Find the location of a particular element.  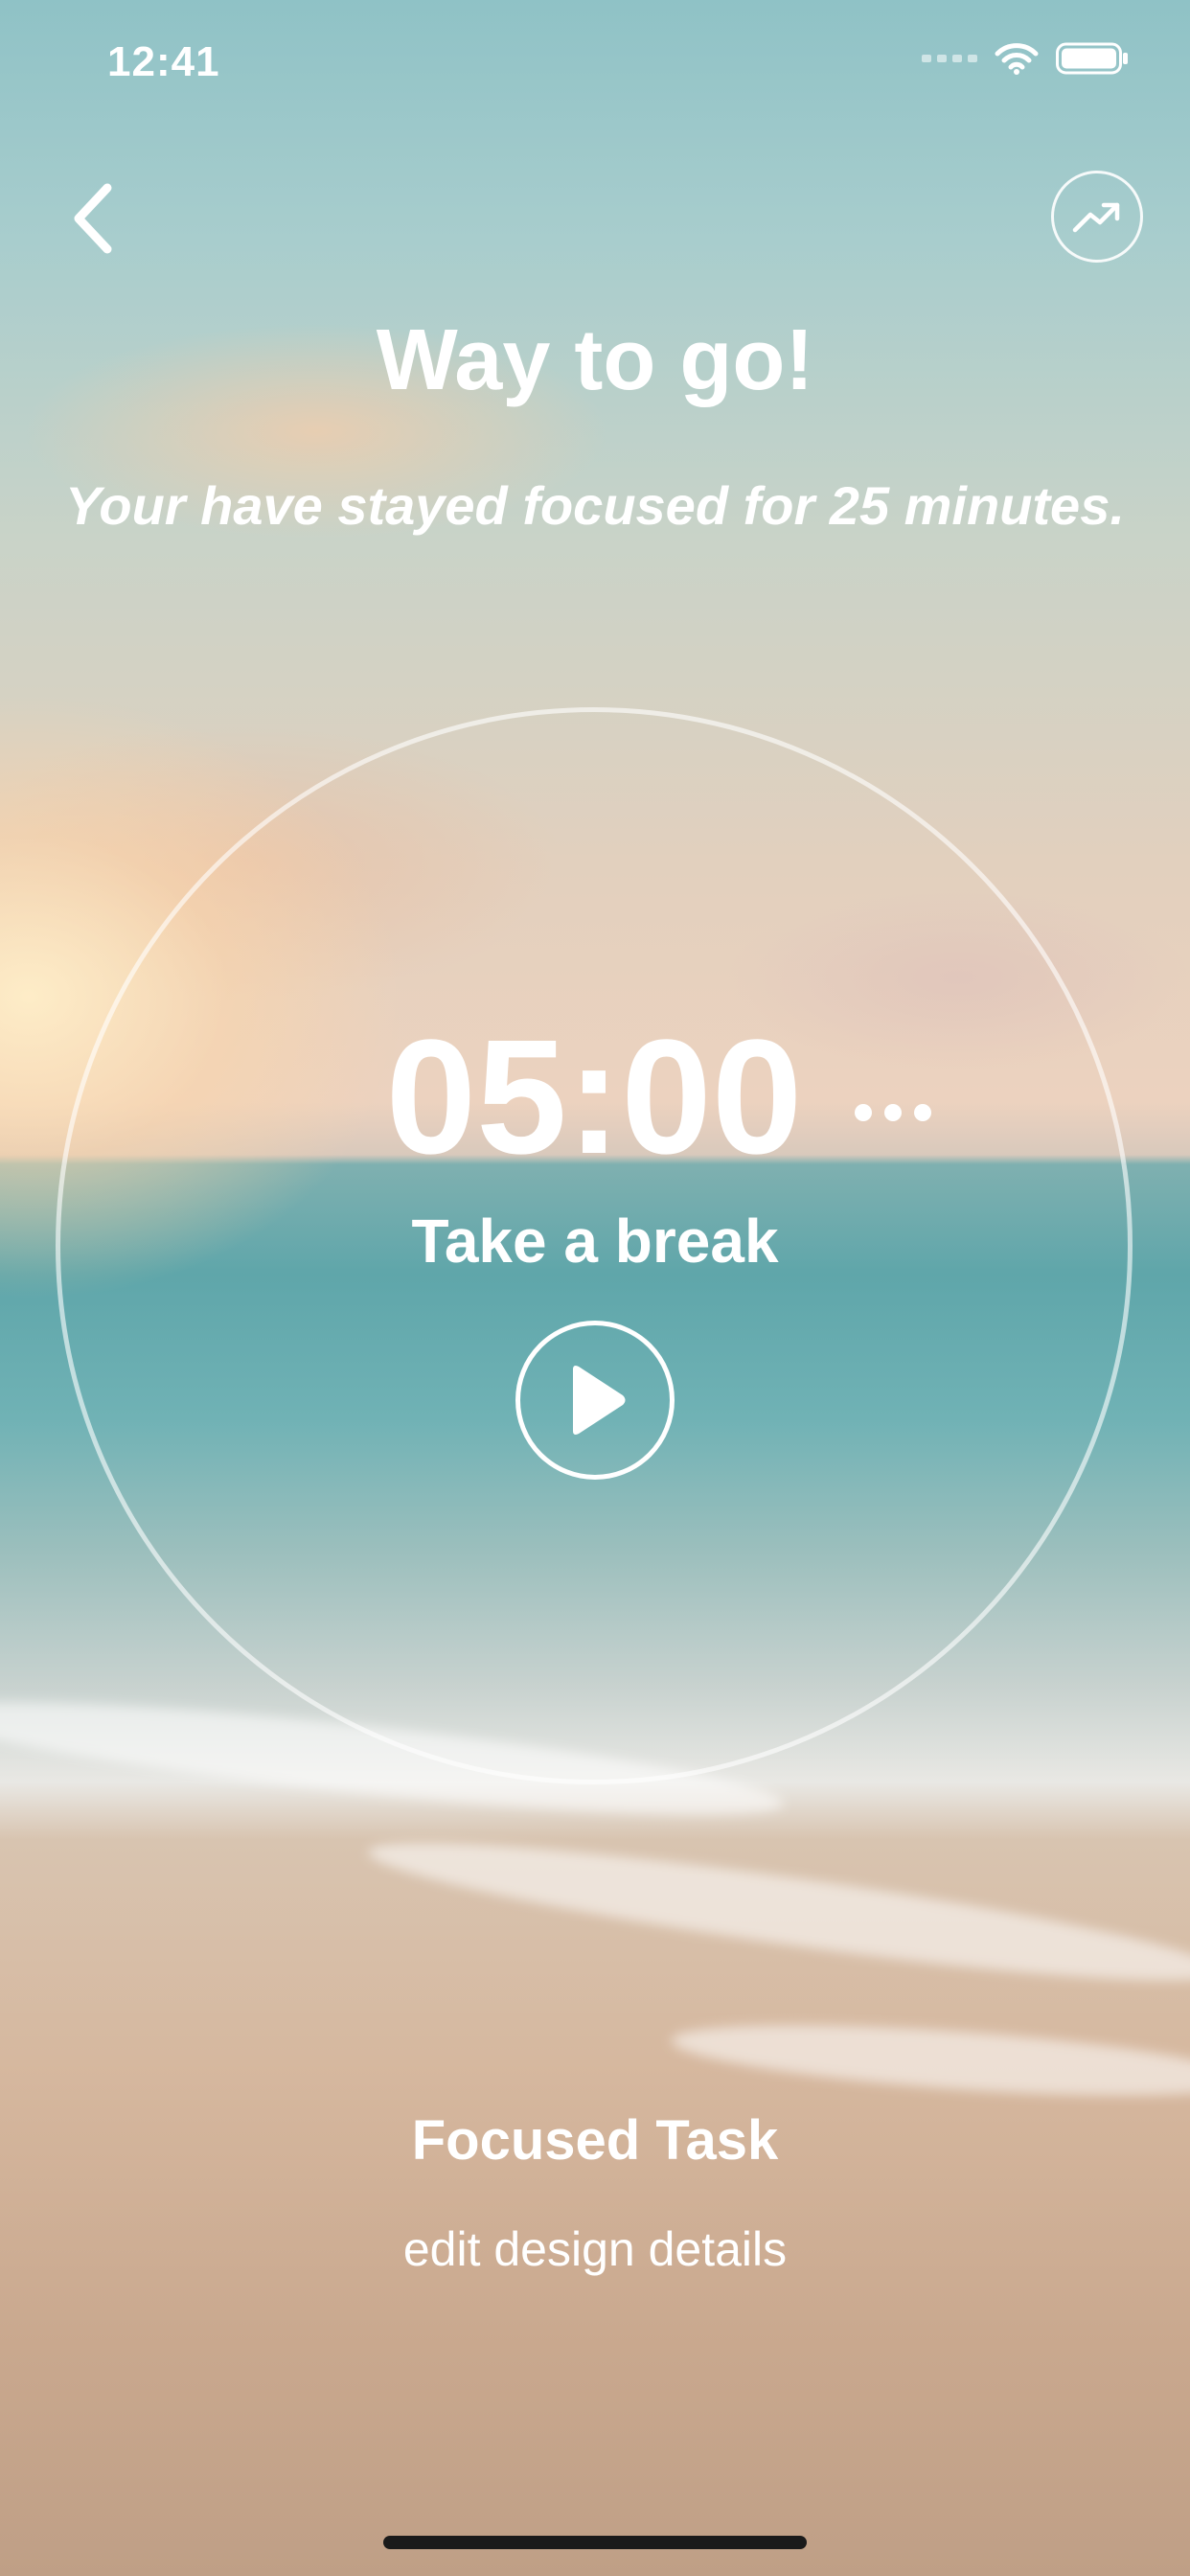

trending-up-icon is located at coordinates (1096, 217).